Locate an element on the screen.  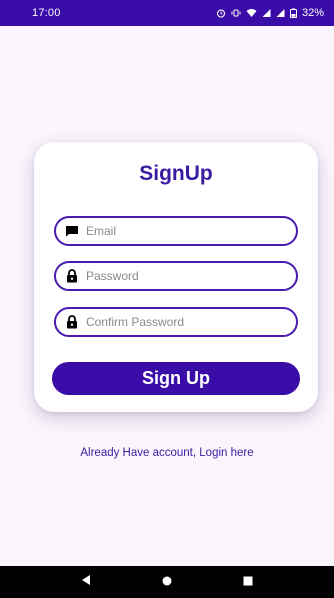
login-link: Already Have account, Login here is located at coordinates (167, 453).